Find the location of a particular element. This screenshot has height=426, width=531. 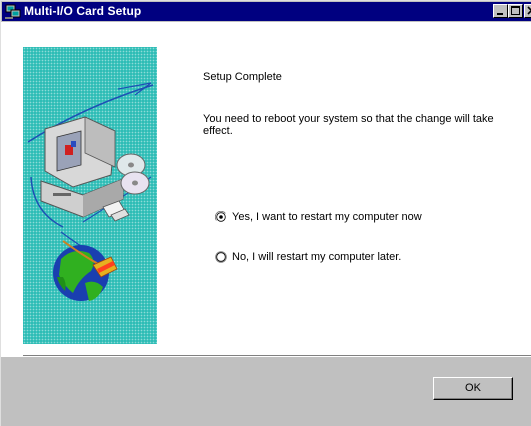

restart-later-label: No, I will restart my computer later. is located at coordinates (317, 257).